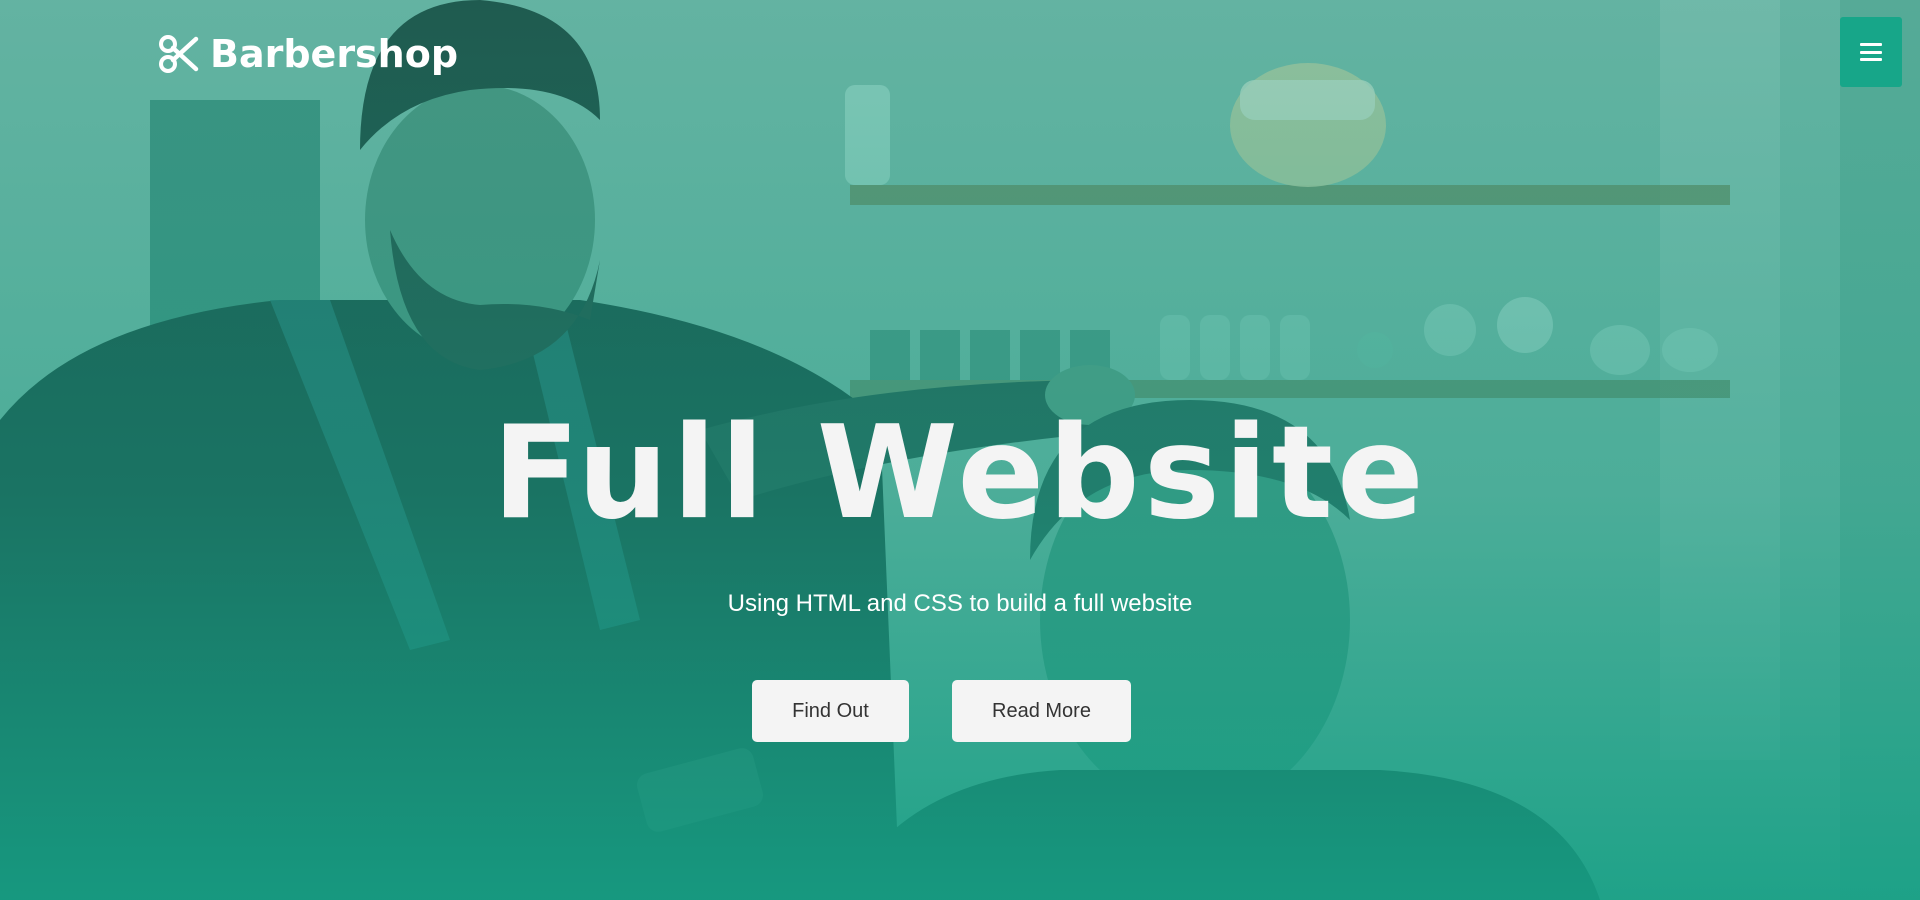  I want to click on read-more-button: Read More, so click(1041, 711).